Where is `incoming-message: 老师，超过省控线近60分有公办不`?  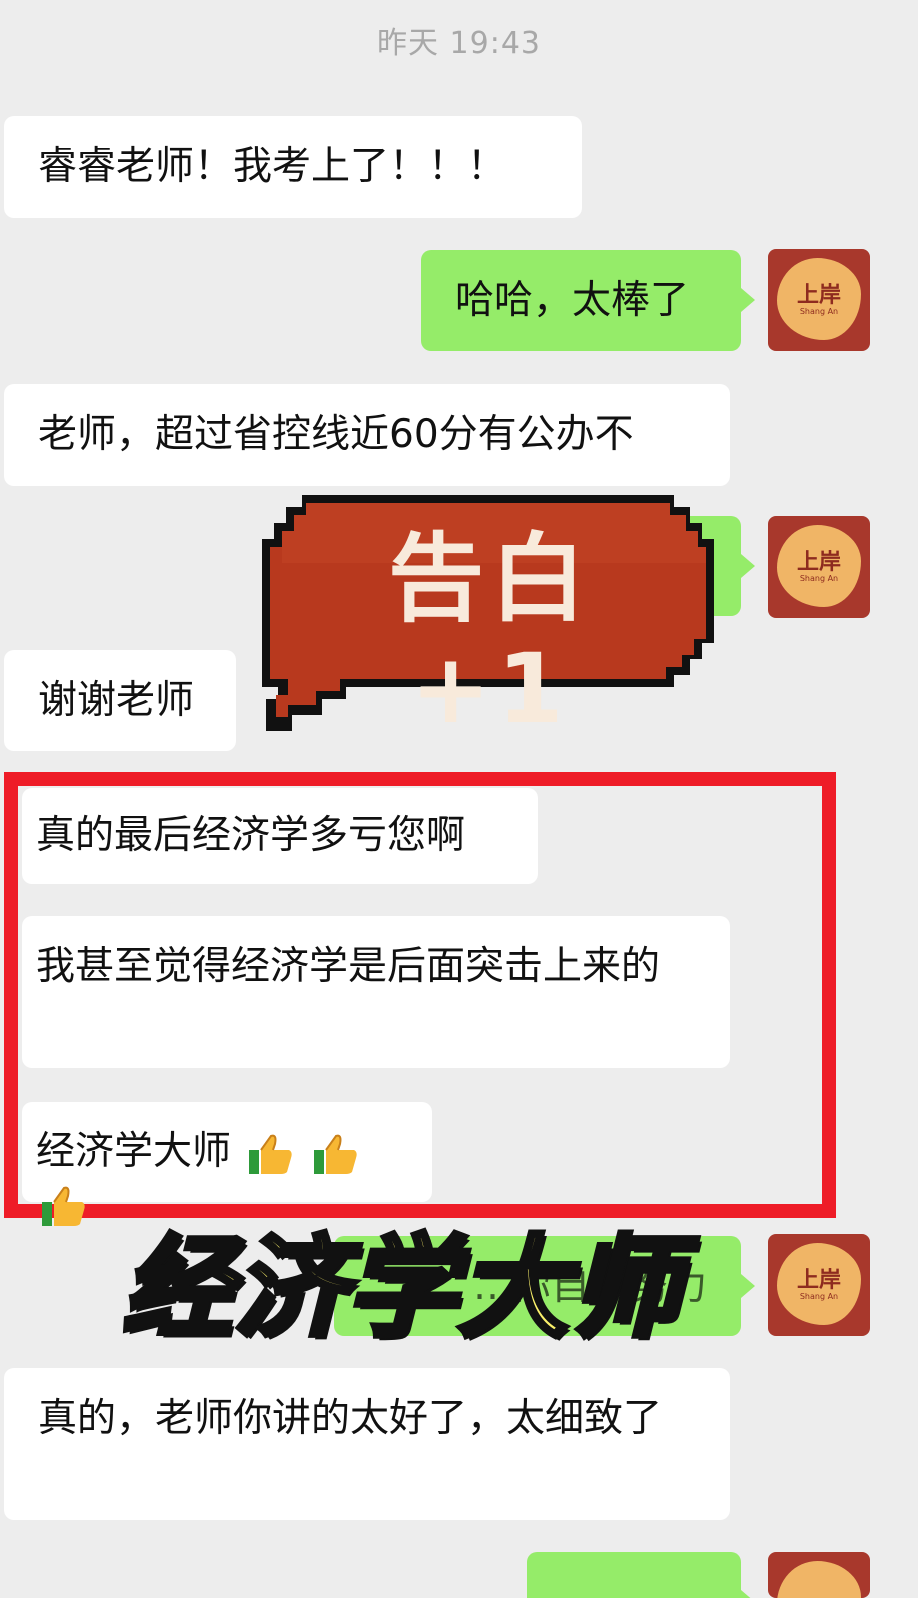
incoming-message: 老师，超过省控线近60分有公办不 is located at coordinates (367, 435).